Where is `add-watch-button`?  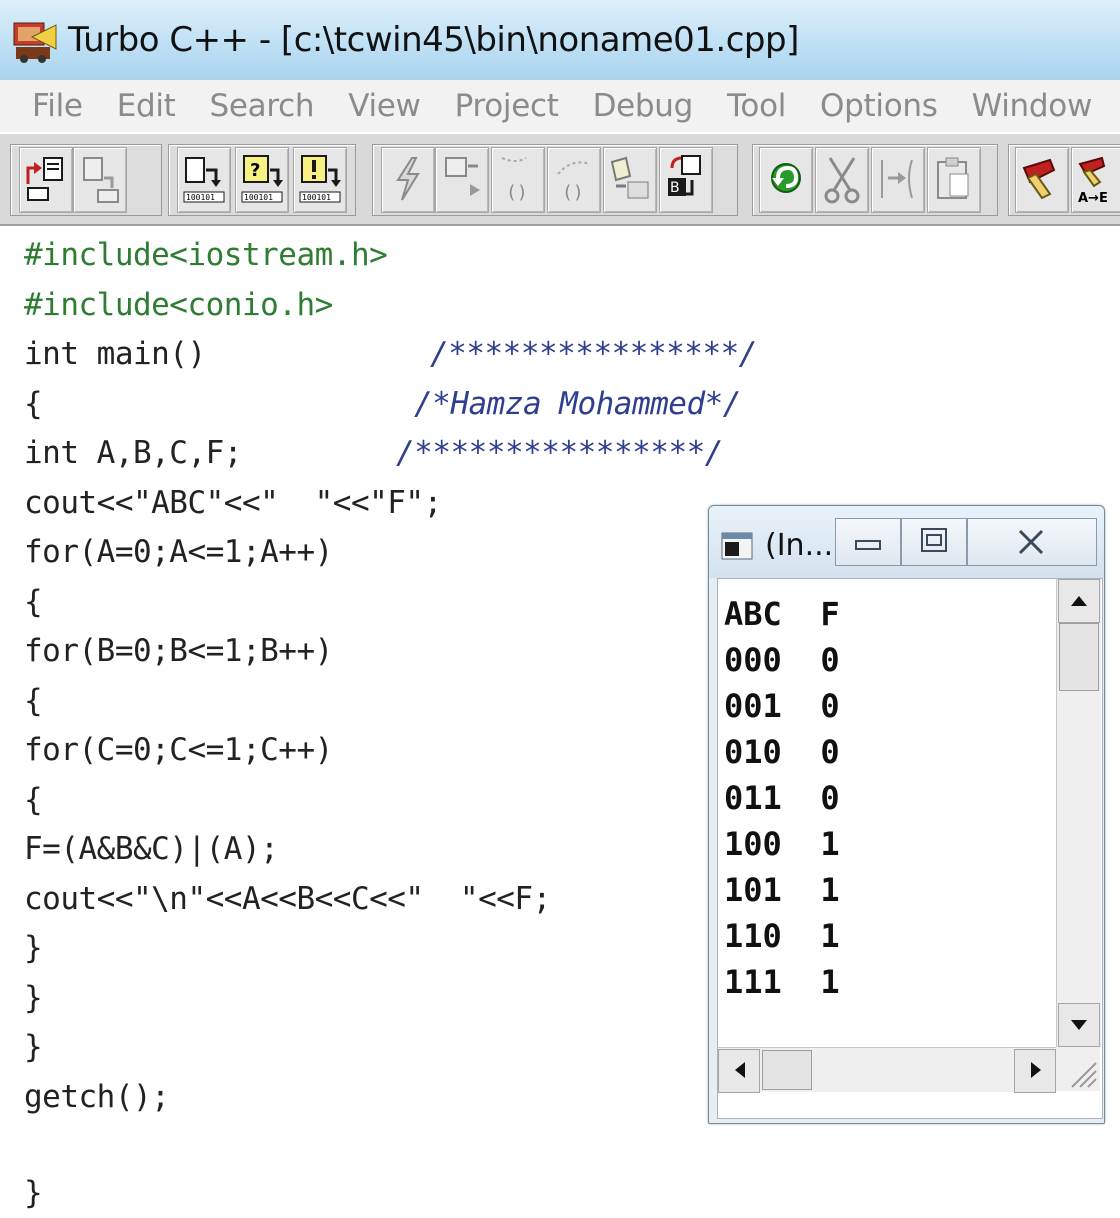
add-watch-button is located at coordinates (630, 180).